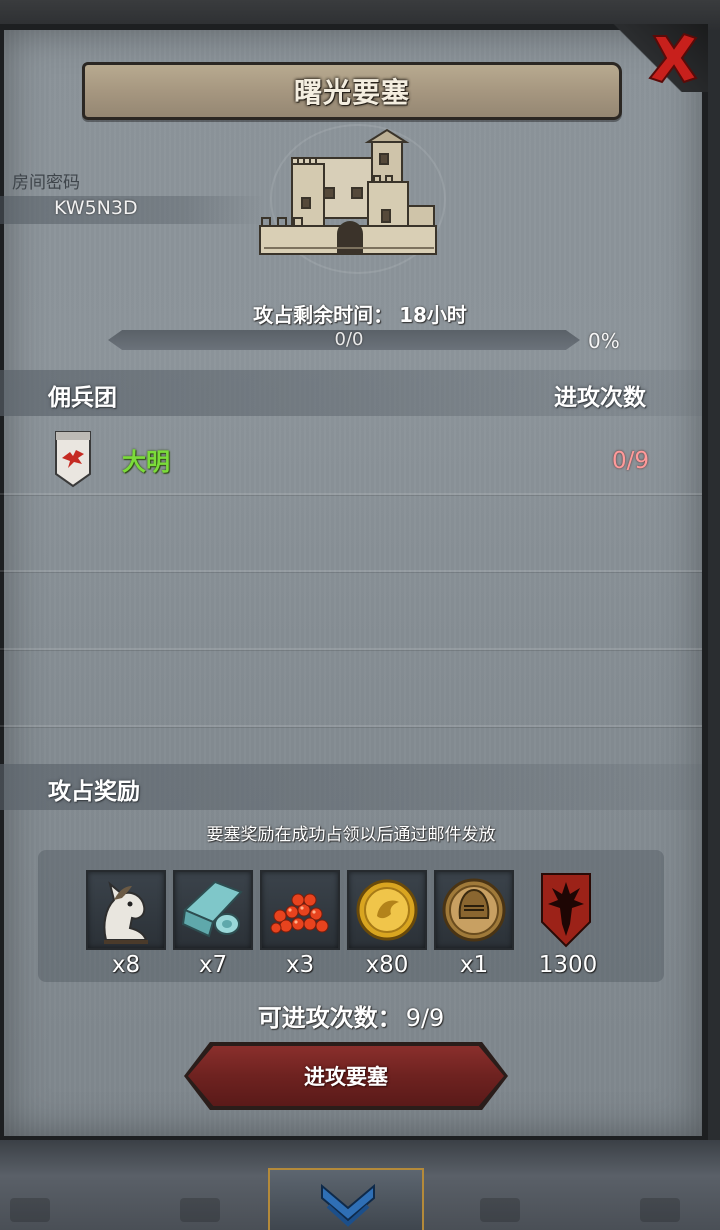 The image size is (720, 1230). I want to click on reward-qty: x3, so click(300, 965).